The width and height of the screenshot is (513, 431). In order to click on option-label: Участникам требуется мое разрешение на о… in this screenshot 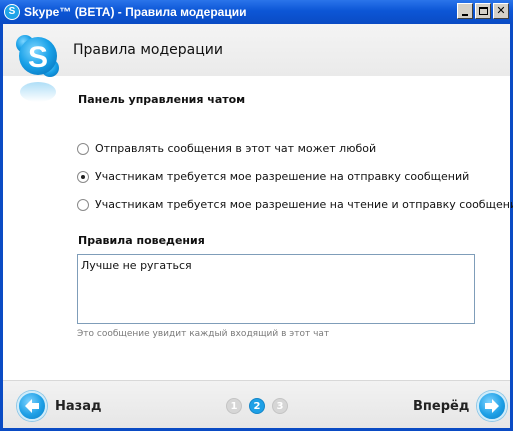, I will do `click(282, 176)`.